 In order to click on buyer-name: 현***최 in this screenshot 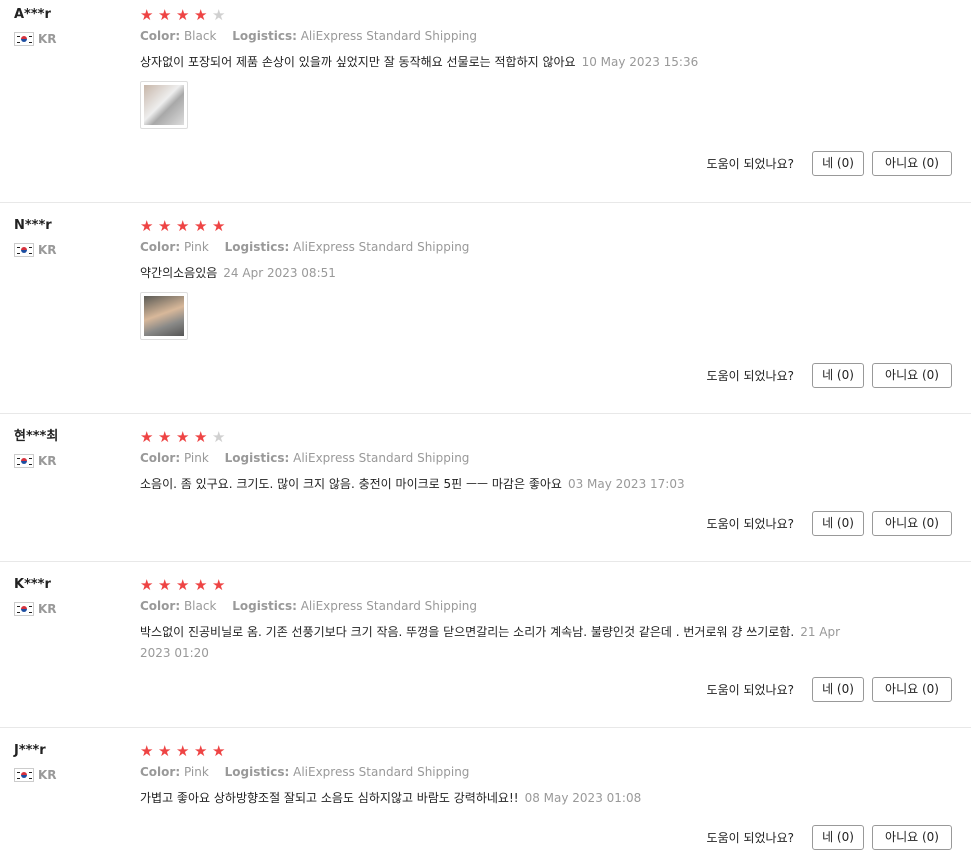, I will do `click(36, 436)`.